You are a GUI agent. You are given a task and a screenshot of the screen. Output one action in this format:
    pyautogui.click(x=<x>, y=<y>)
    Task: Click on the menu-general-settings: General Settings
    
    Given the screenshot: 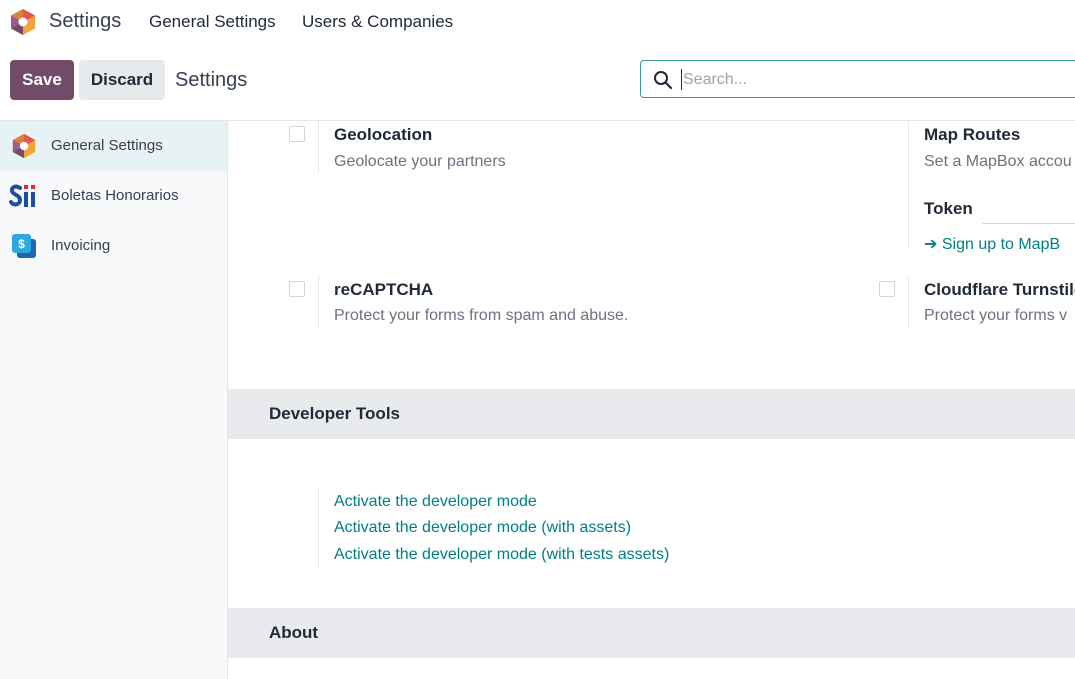 What is the action you would take?
    pyautogui.click(x=212, y=22)
    